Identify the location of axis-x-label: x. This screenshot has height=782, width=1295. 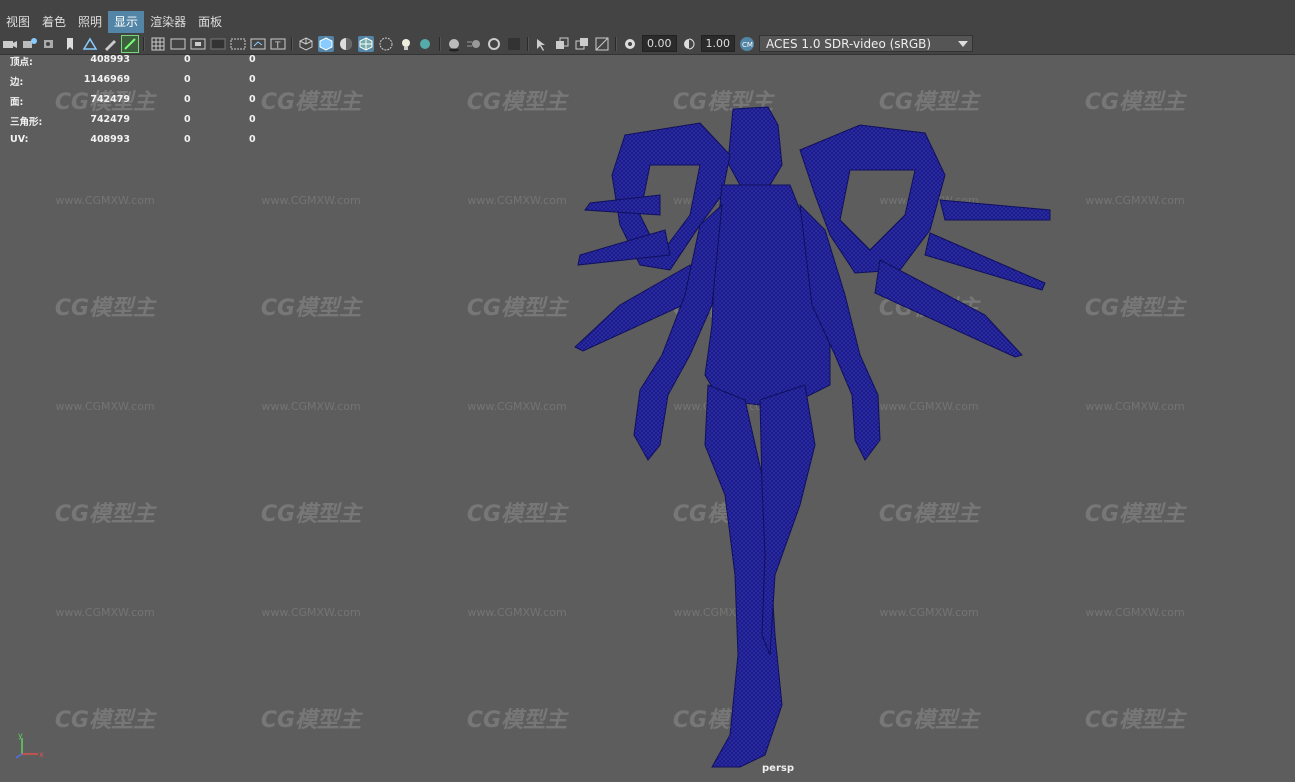
(41, 754).